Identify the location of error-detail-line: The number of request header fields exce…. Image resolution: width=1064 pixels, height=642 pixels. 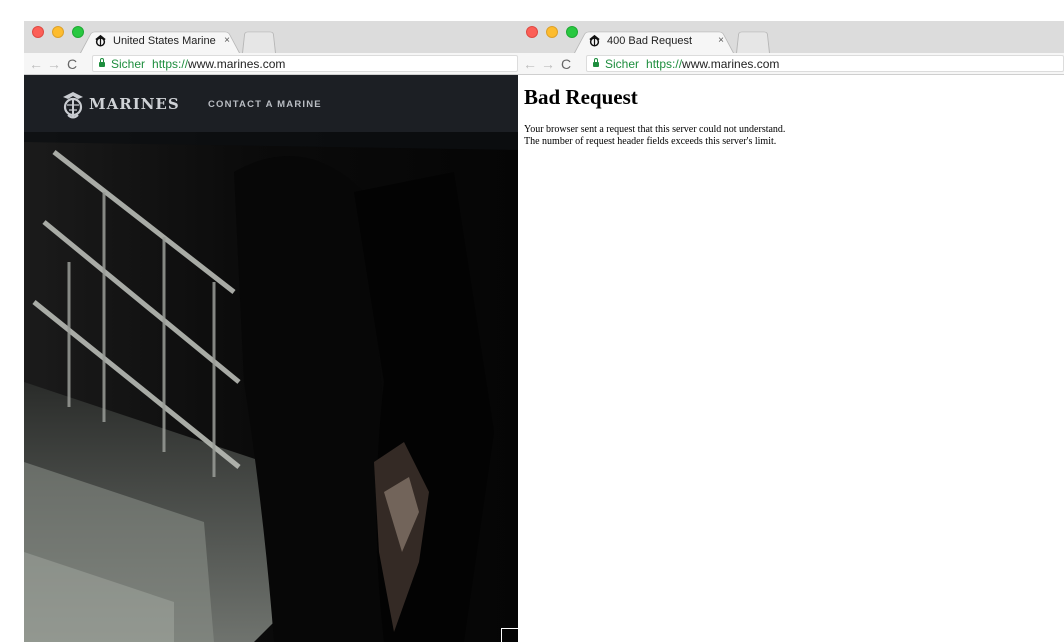
(650, 141).